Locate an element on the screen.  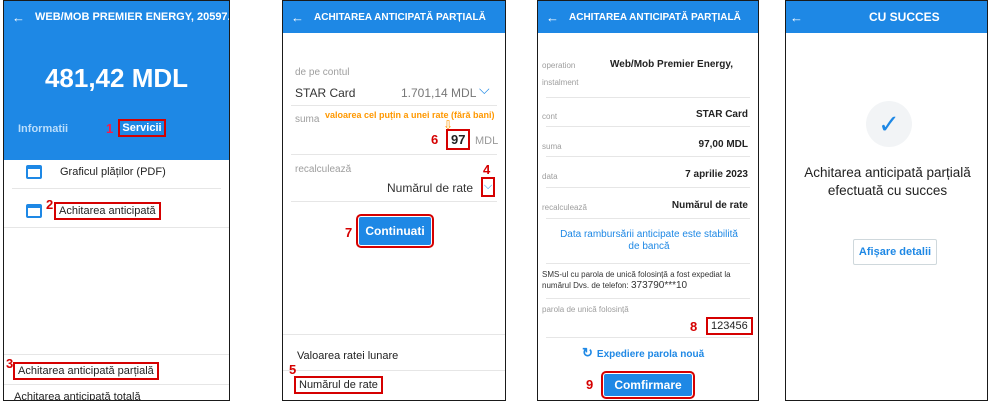
resend-link: ↻ Expediere parola nouă is located at coordinates (643, 353).